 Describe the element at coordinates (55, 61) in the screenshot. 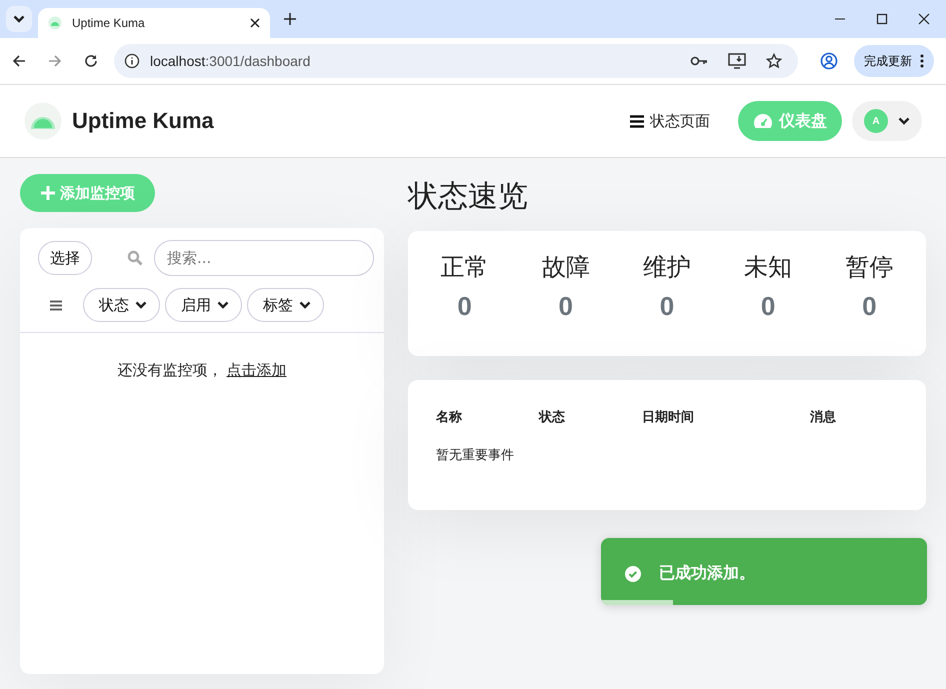

I see `forward-arrow-icon` at that location.